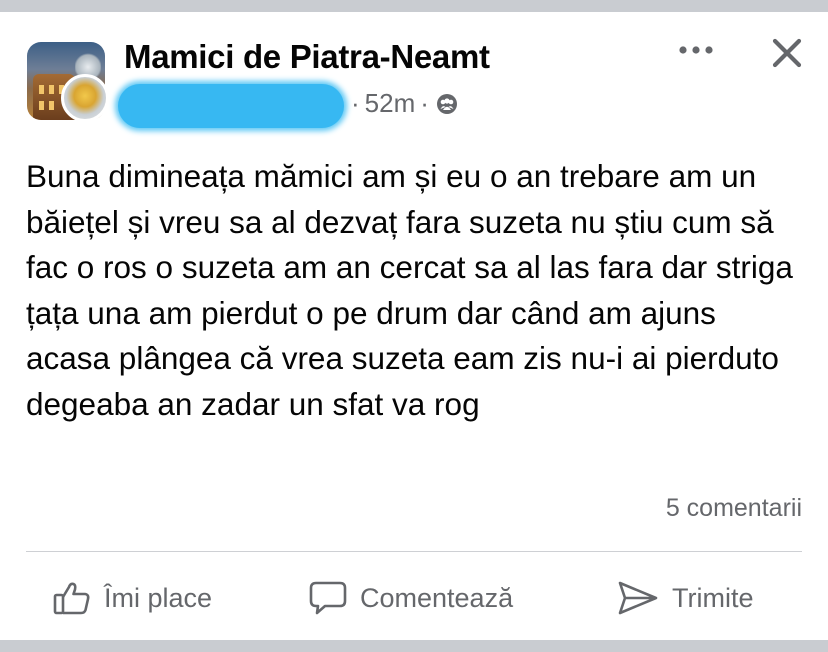 Image resolution: width=828 pixels, height=652 pixels. I want to click on post-timestamp: 52m, so click(390, 103).